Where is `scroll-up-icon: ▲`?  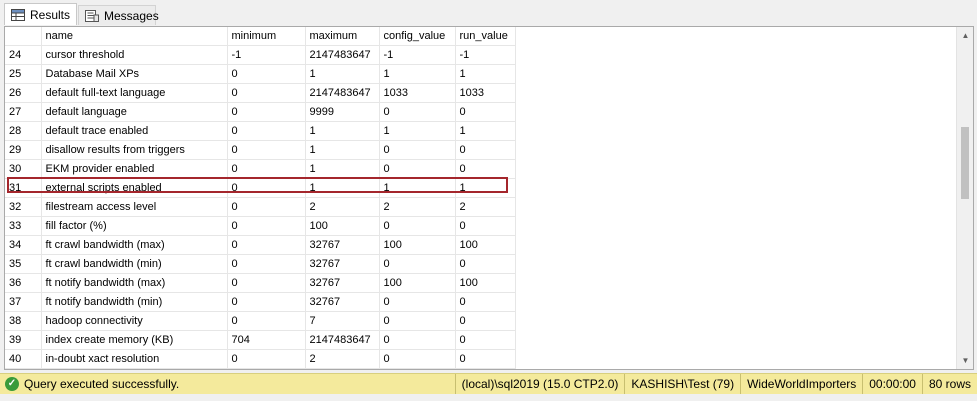
scroll-up-icon: ▲ is located at coordinates (965, 35).